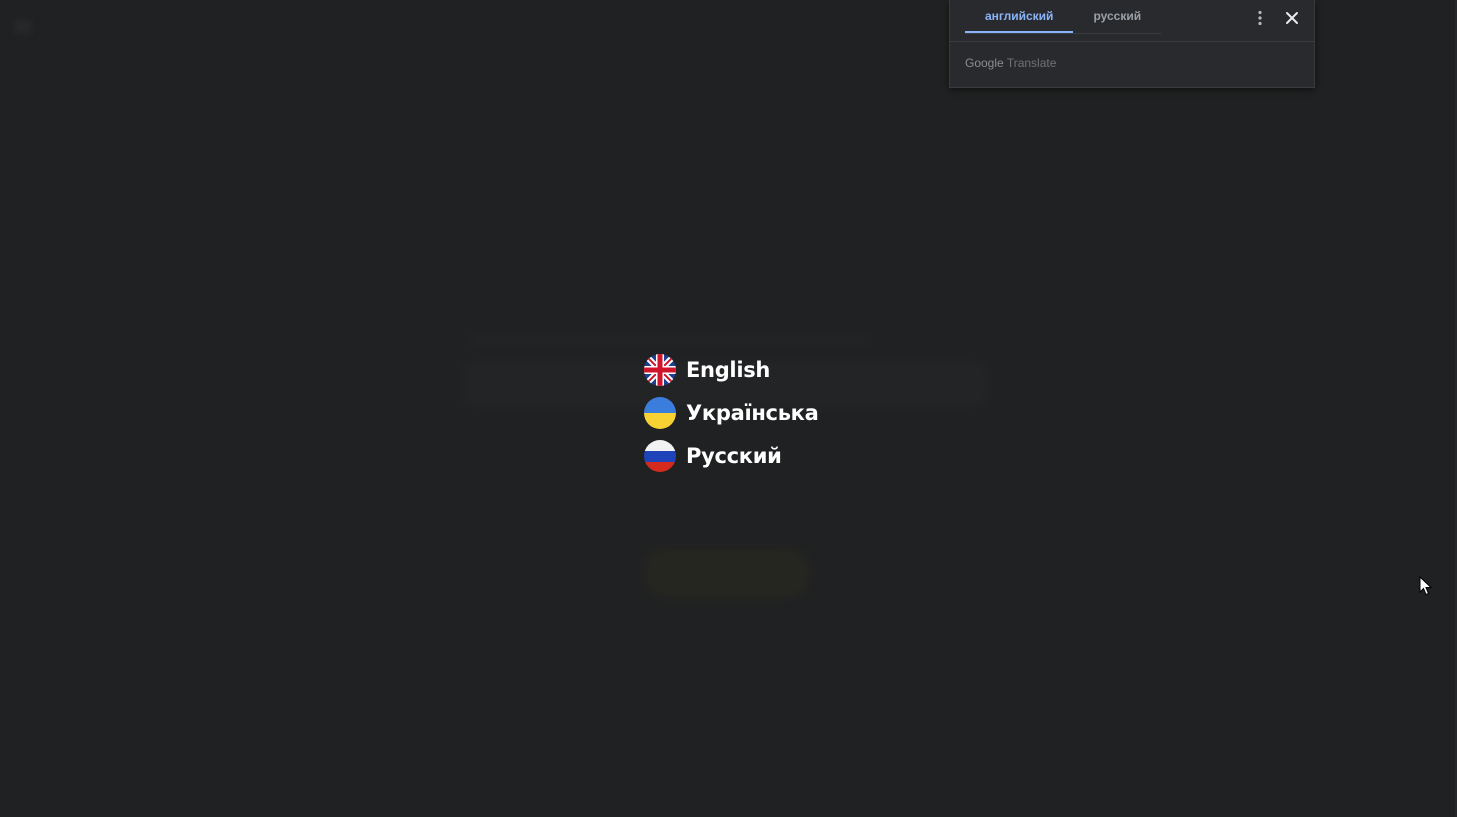 Image resolution: width=1457 pixels, height=817 pixels. Describe the element at coordinates (660, 370) in the screenshot. I see `uk-flag-icon` at that location.